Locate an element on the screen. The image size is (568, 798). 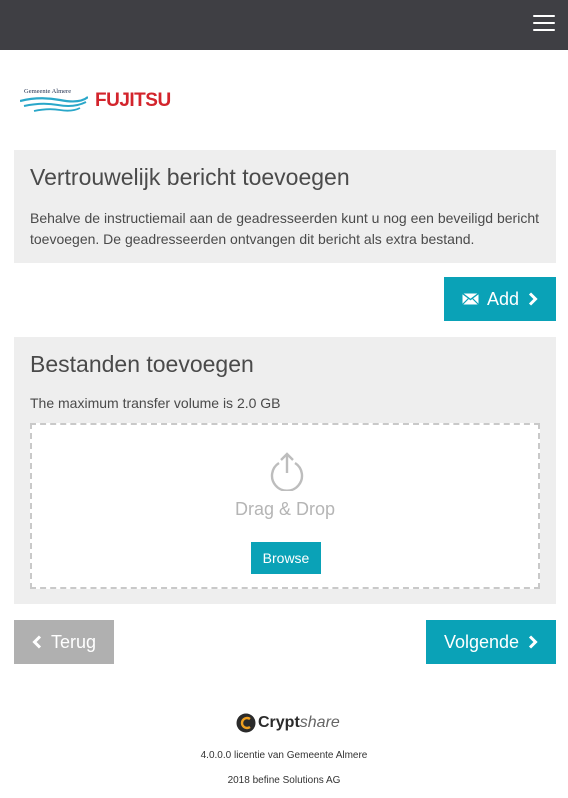
cryptshare-logo: Cryptshare is located at coordinates (288, 724).